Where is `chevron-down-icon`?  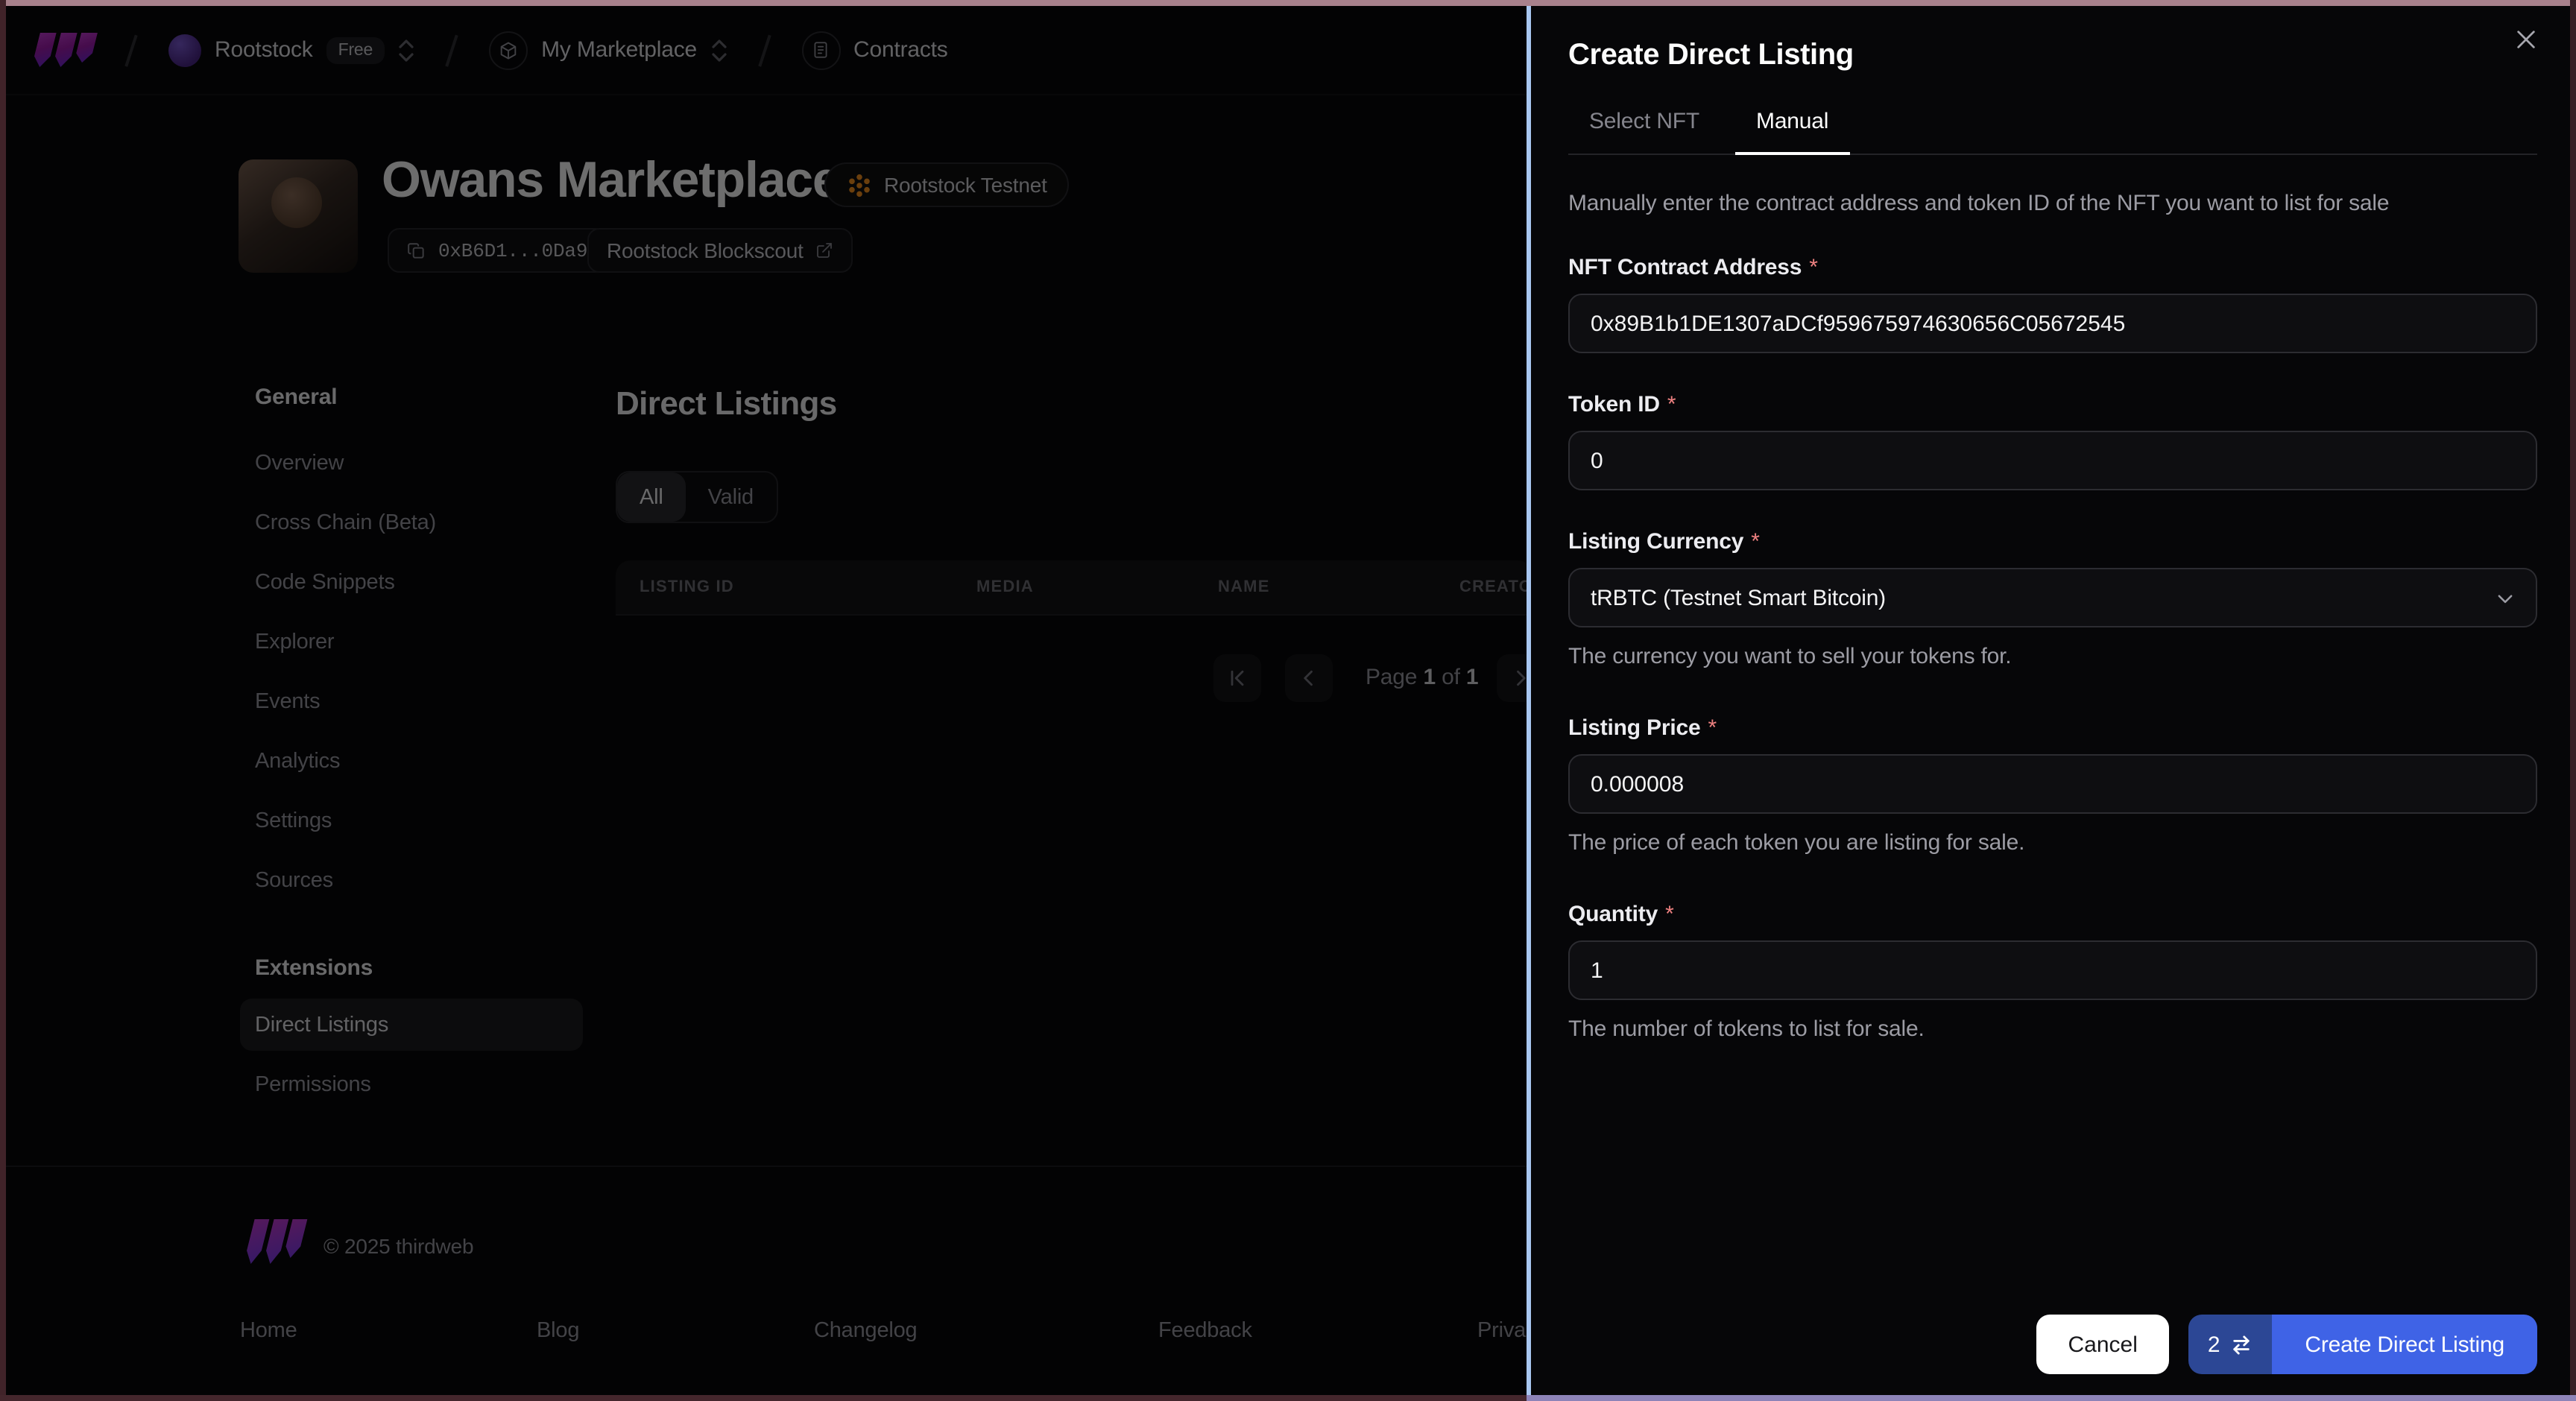 chevron-down-icon is located at coordinates (2505, 598).